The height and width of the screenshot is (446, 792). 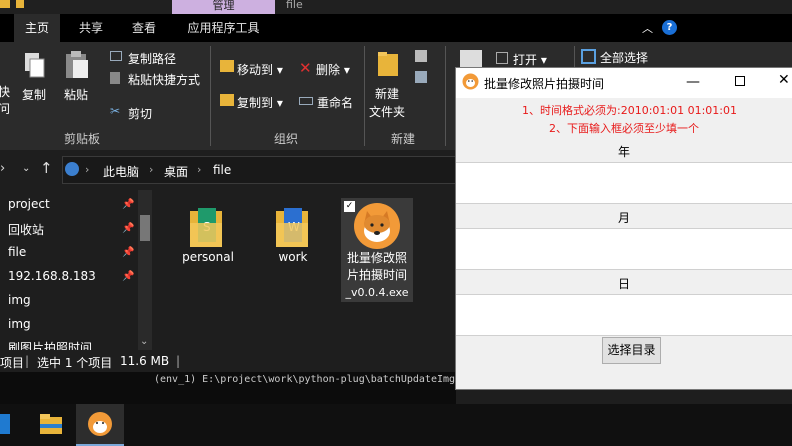 What do you see at coordinates (333, 69) in the screenshot?
I see `delete-button: 删除 ▾` at bounding box center [333, 69].